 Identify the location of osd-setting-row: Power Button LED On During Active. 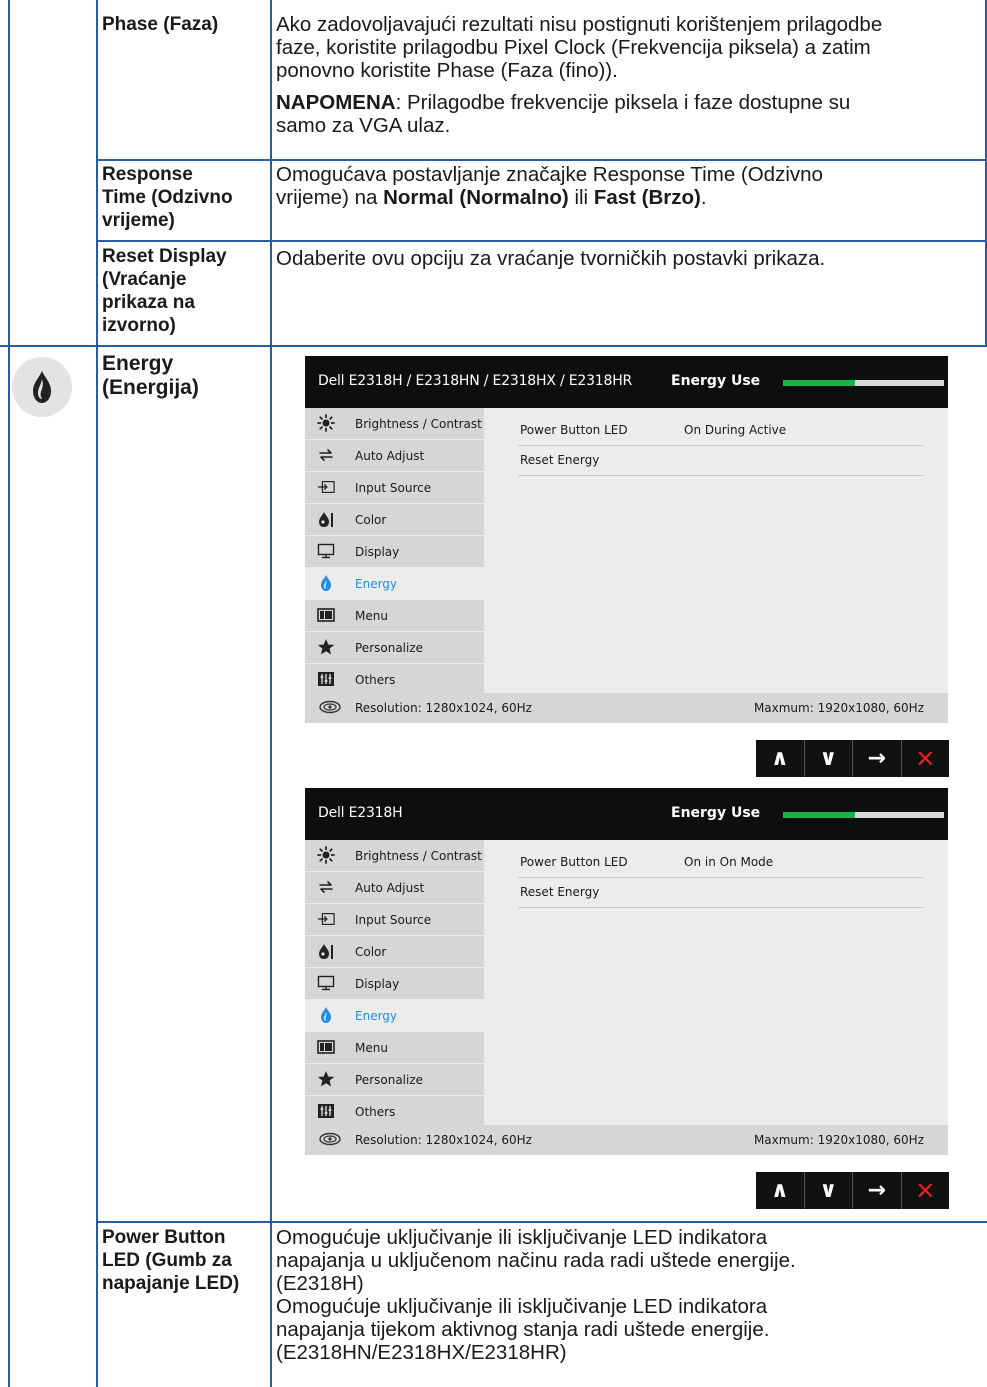
(720, 431).